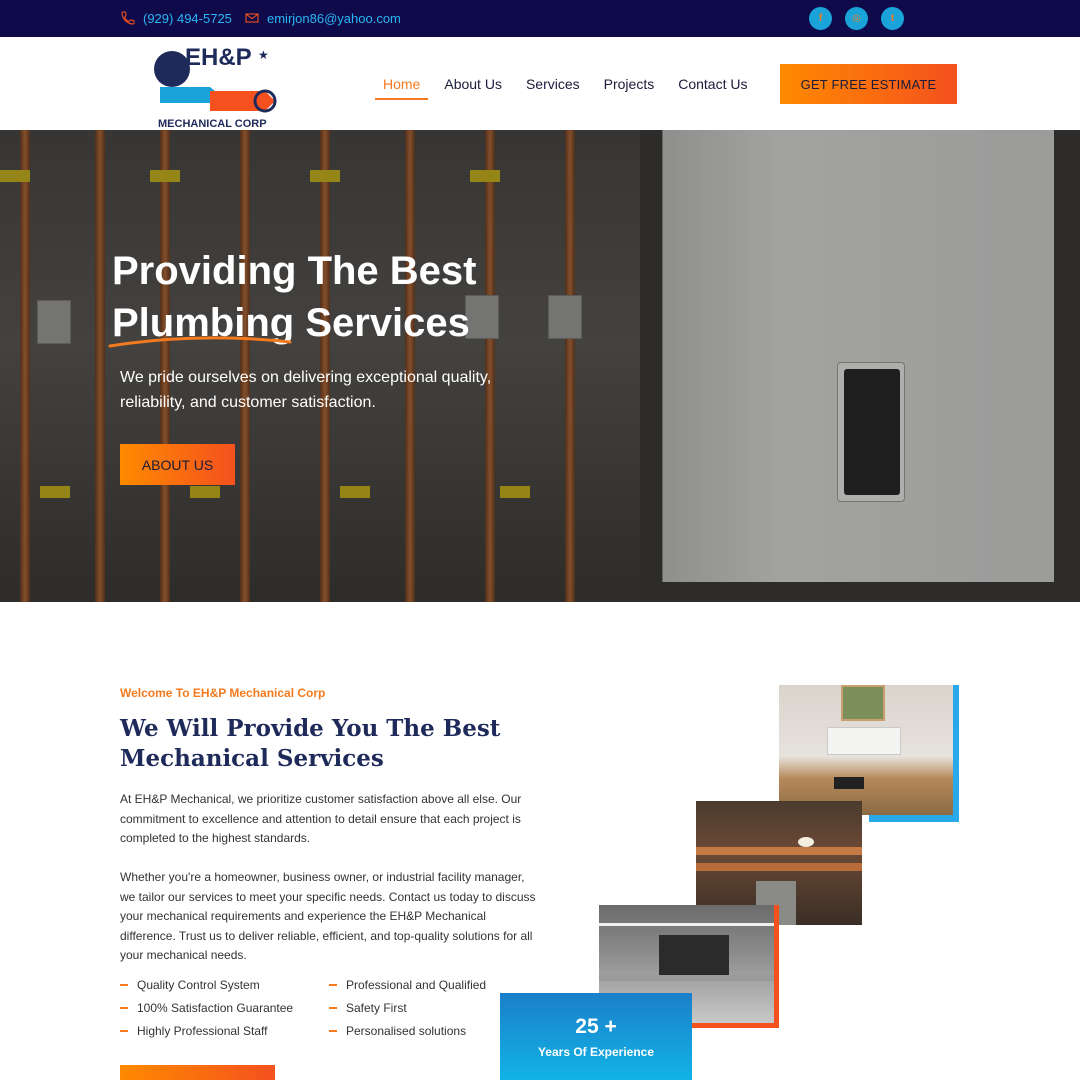 The height and width of the screenshot is (1080, 1080). Describe the element at coordinates (177, 464) in the screenshot. I see `about-us-button: ABOUT US` at that location.